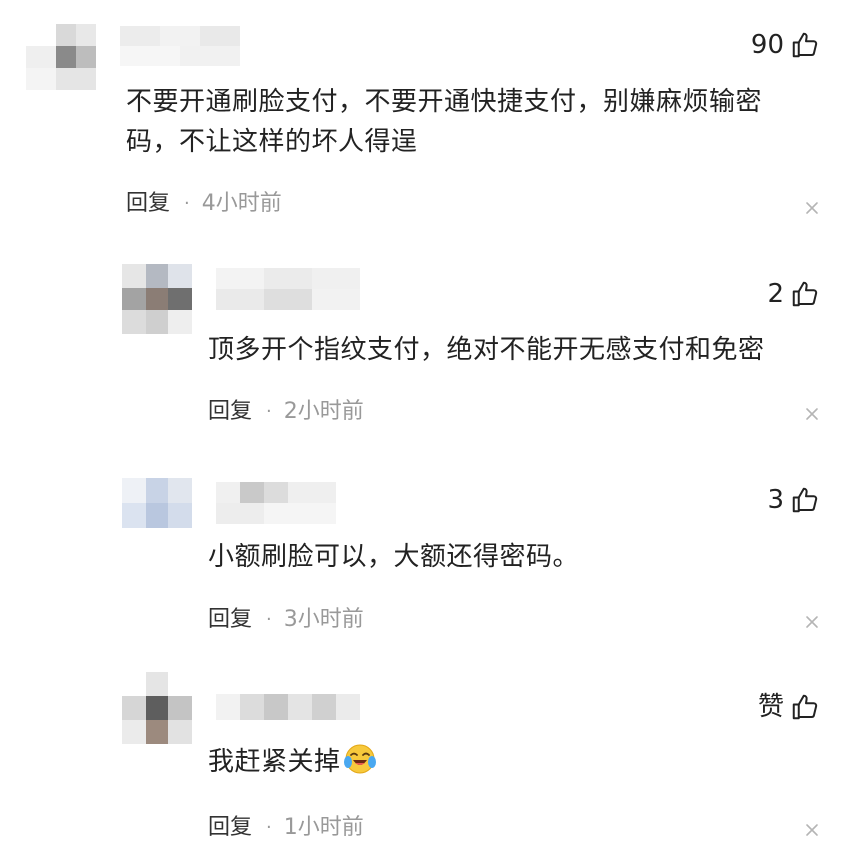 This screenshot has width=866, height=868. I want to click on comment-text: 小额刷脸可以，大额还得密码。, so click(394, 557).